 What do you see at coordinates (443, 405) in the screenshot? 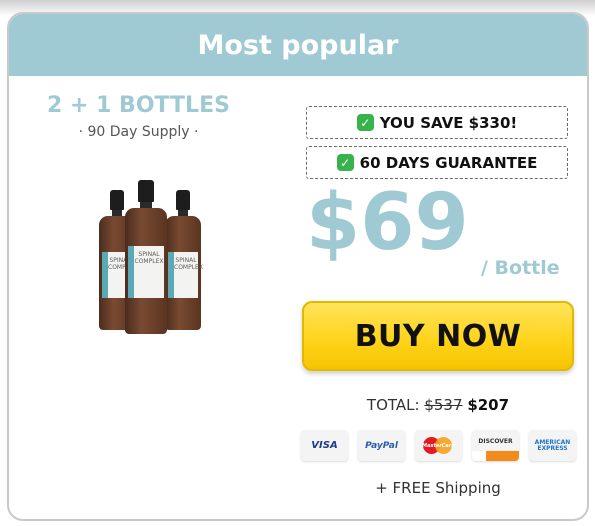
I see `total-old-price: $537` at bounding box center [443, 405].